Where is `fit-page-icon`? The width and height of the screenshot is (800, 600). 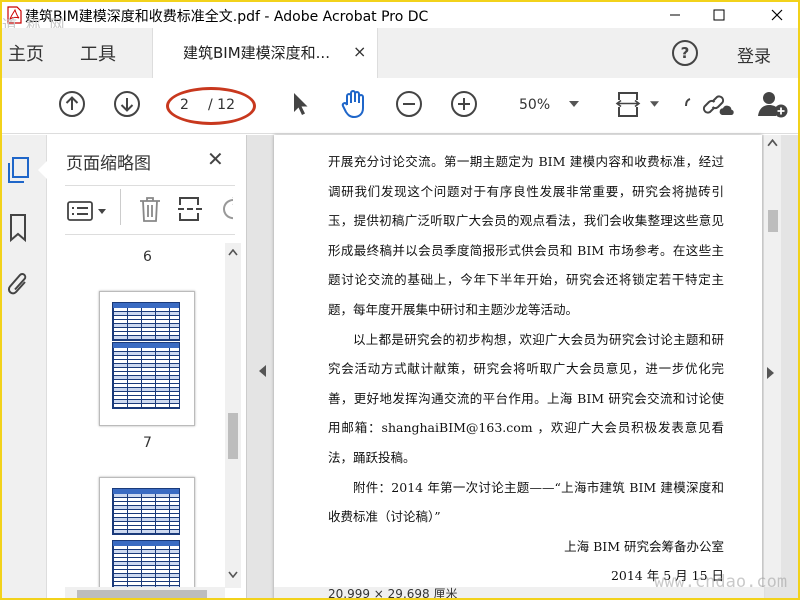
fit-page-icon is located at coordinates (628, 104).